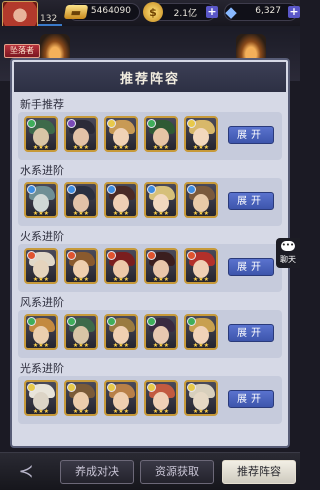 The height and width of the screenshot is (490, 320). What do you see at coordinates (97, 472) in the screenshot?
I see `tab-development-duel: 养成对决` at bounding box center [97, 472].